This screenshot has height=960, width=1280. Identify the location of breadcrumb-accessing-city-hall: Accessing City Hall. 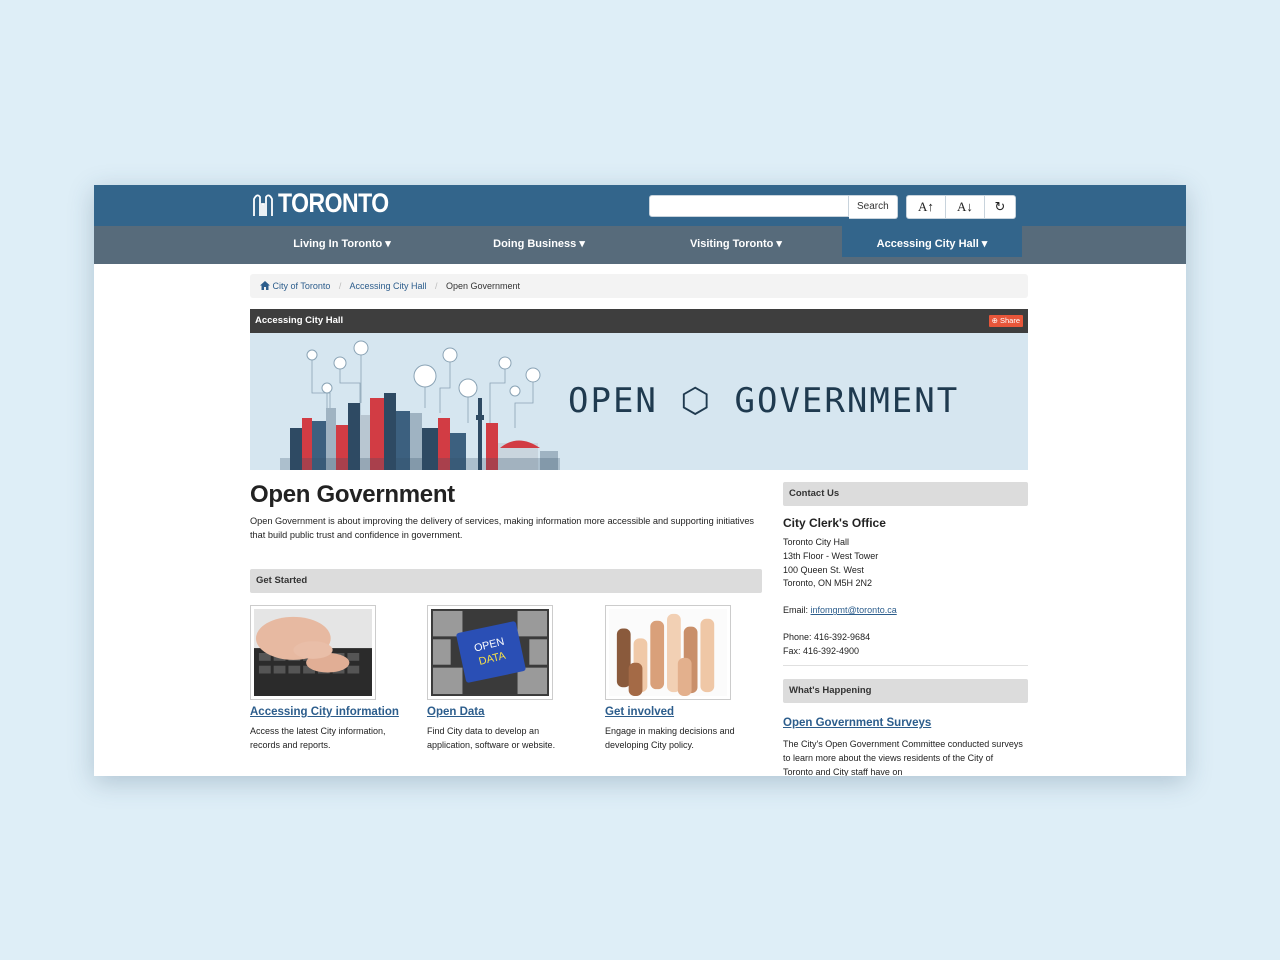
(387, 286).